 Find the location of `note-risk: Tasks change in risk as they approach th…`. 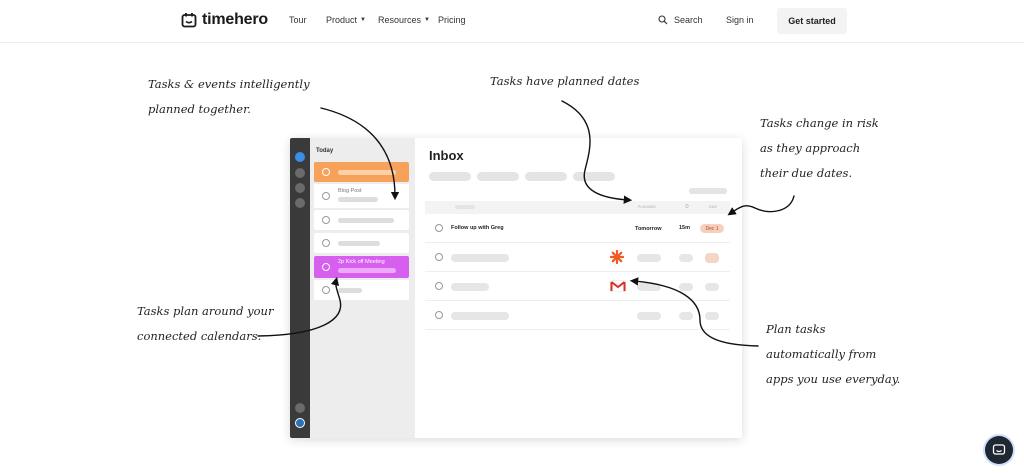

note-risk: Tasks change in risk as they approach th… is located at coordinates (819, 148).